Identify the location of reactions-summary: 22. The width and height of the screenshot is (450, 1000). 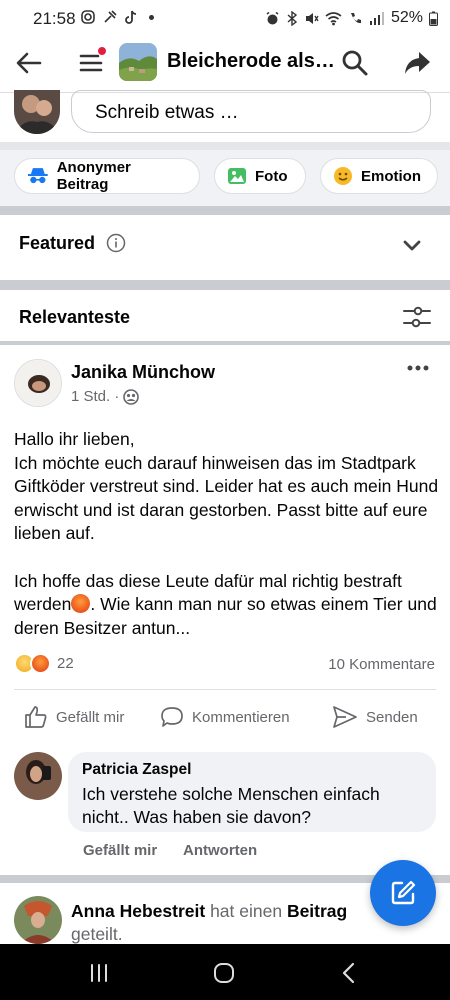
(44, 663).